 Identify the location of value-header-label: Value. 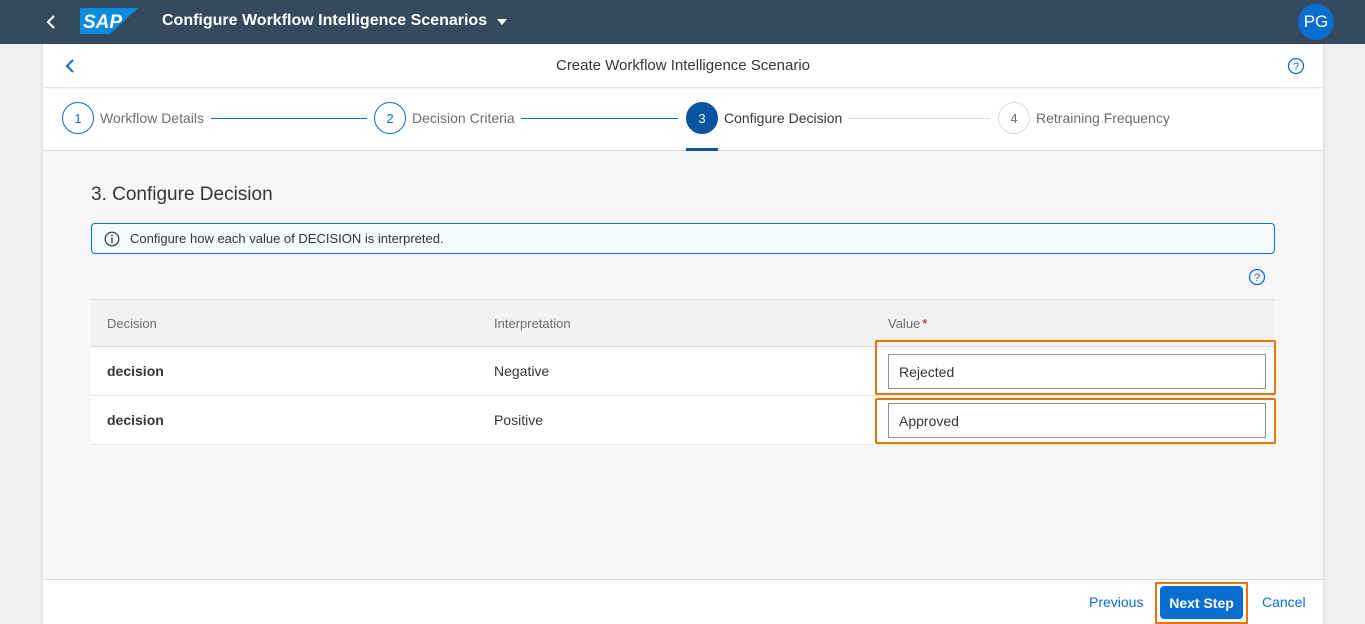
(904, 323).